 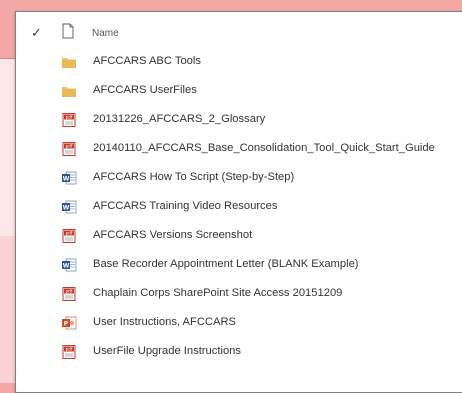 I want to click on list-header: ✓ Name, so click(x=239, y=34).